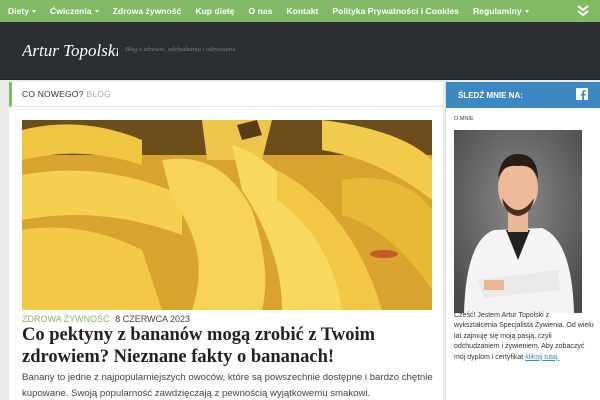  What do you see at coordinates (518, 221) in the screenshot?
I see `author-photo` at bounding box center [518, 221].